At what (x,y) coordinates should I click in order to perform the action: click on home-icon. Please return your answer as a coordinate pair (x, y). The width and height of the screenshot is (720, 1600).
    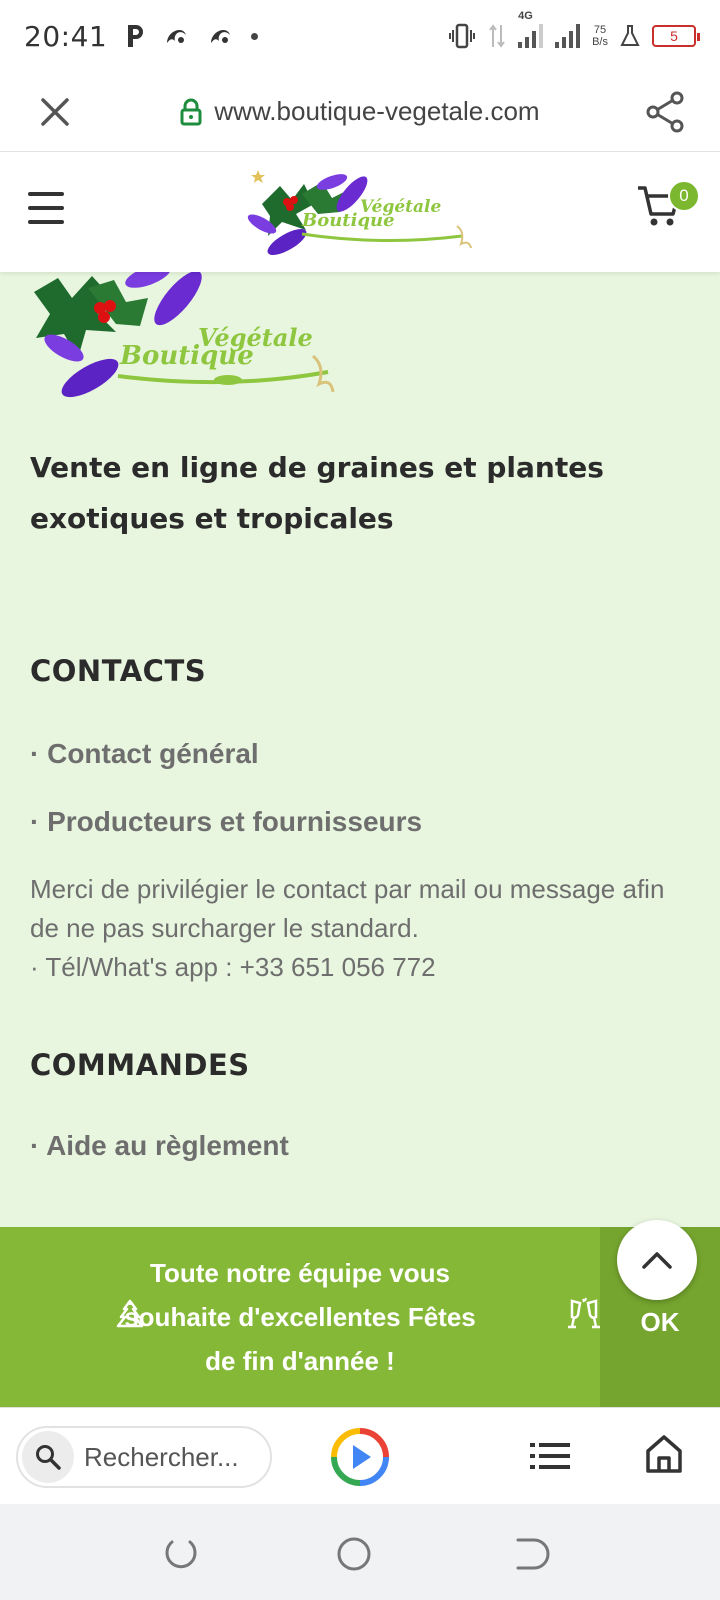
    Looking at the image, I should click on (664, 1454).